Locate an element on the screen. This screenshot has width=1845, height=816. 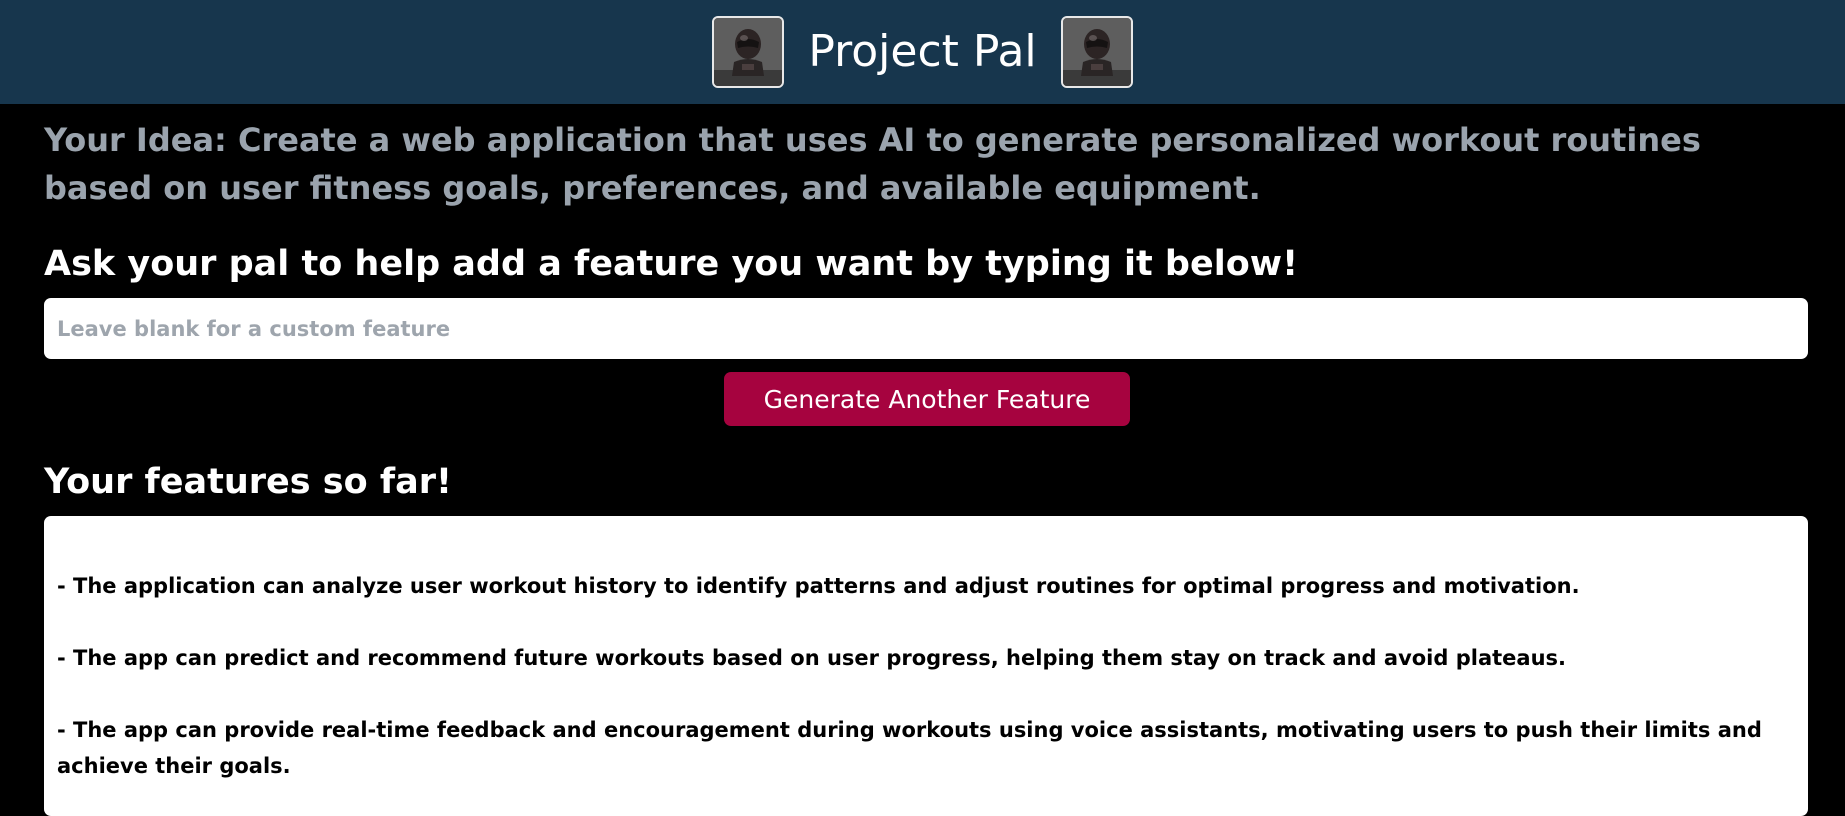
app-title: Project Pal is located at coordinates (922, 51).